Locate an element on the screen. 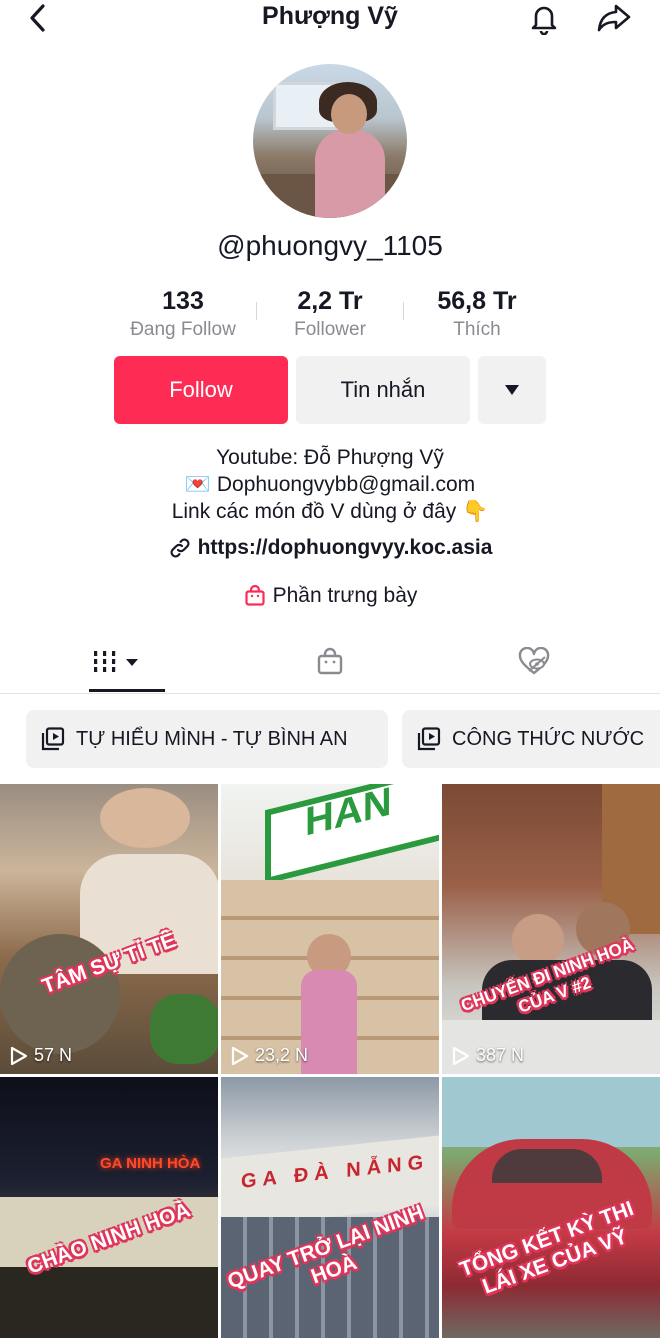 Image resolution: width=660 pixels, height=1338 pixels. stat-likes: 56,8 Tr Thích is located at coordinates (477, 315).